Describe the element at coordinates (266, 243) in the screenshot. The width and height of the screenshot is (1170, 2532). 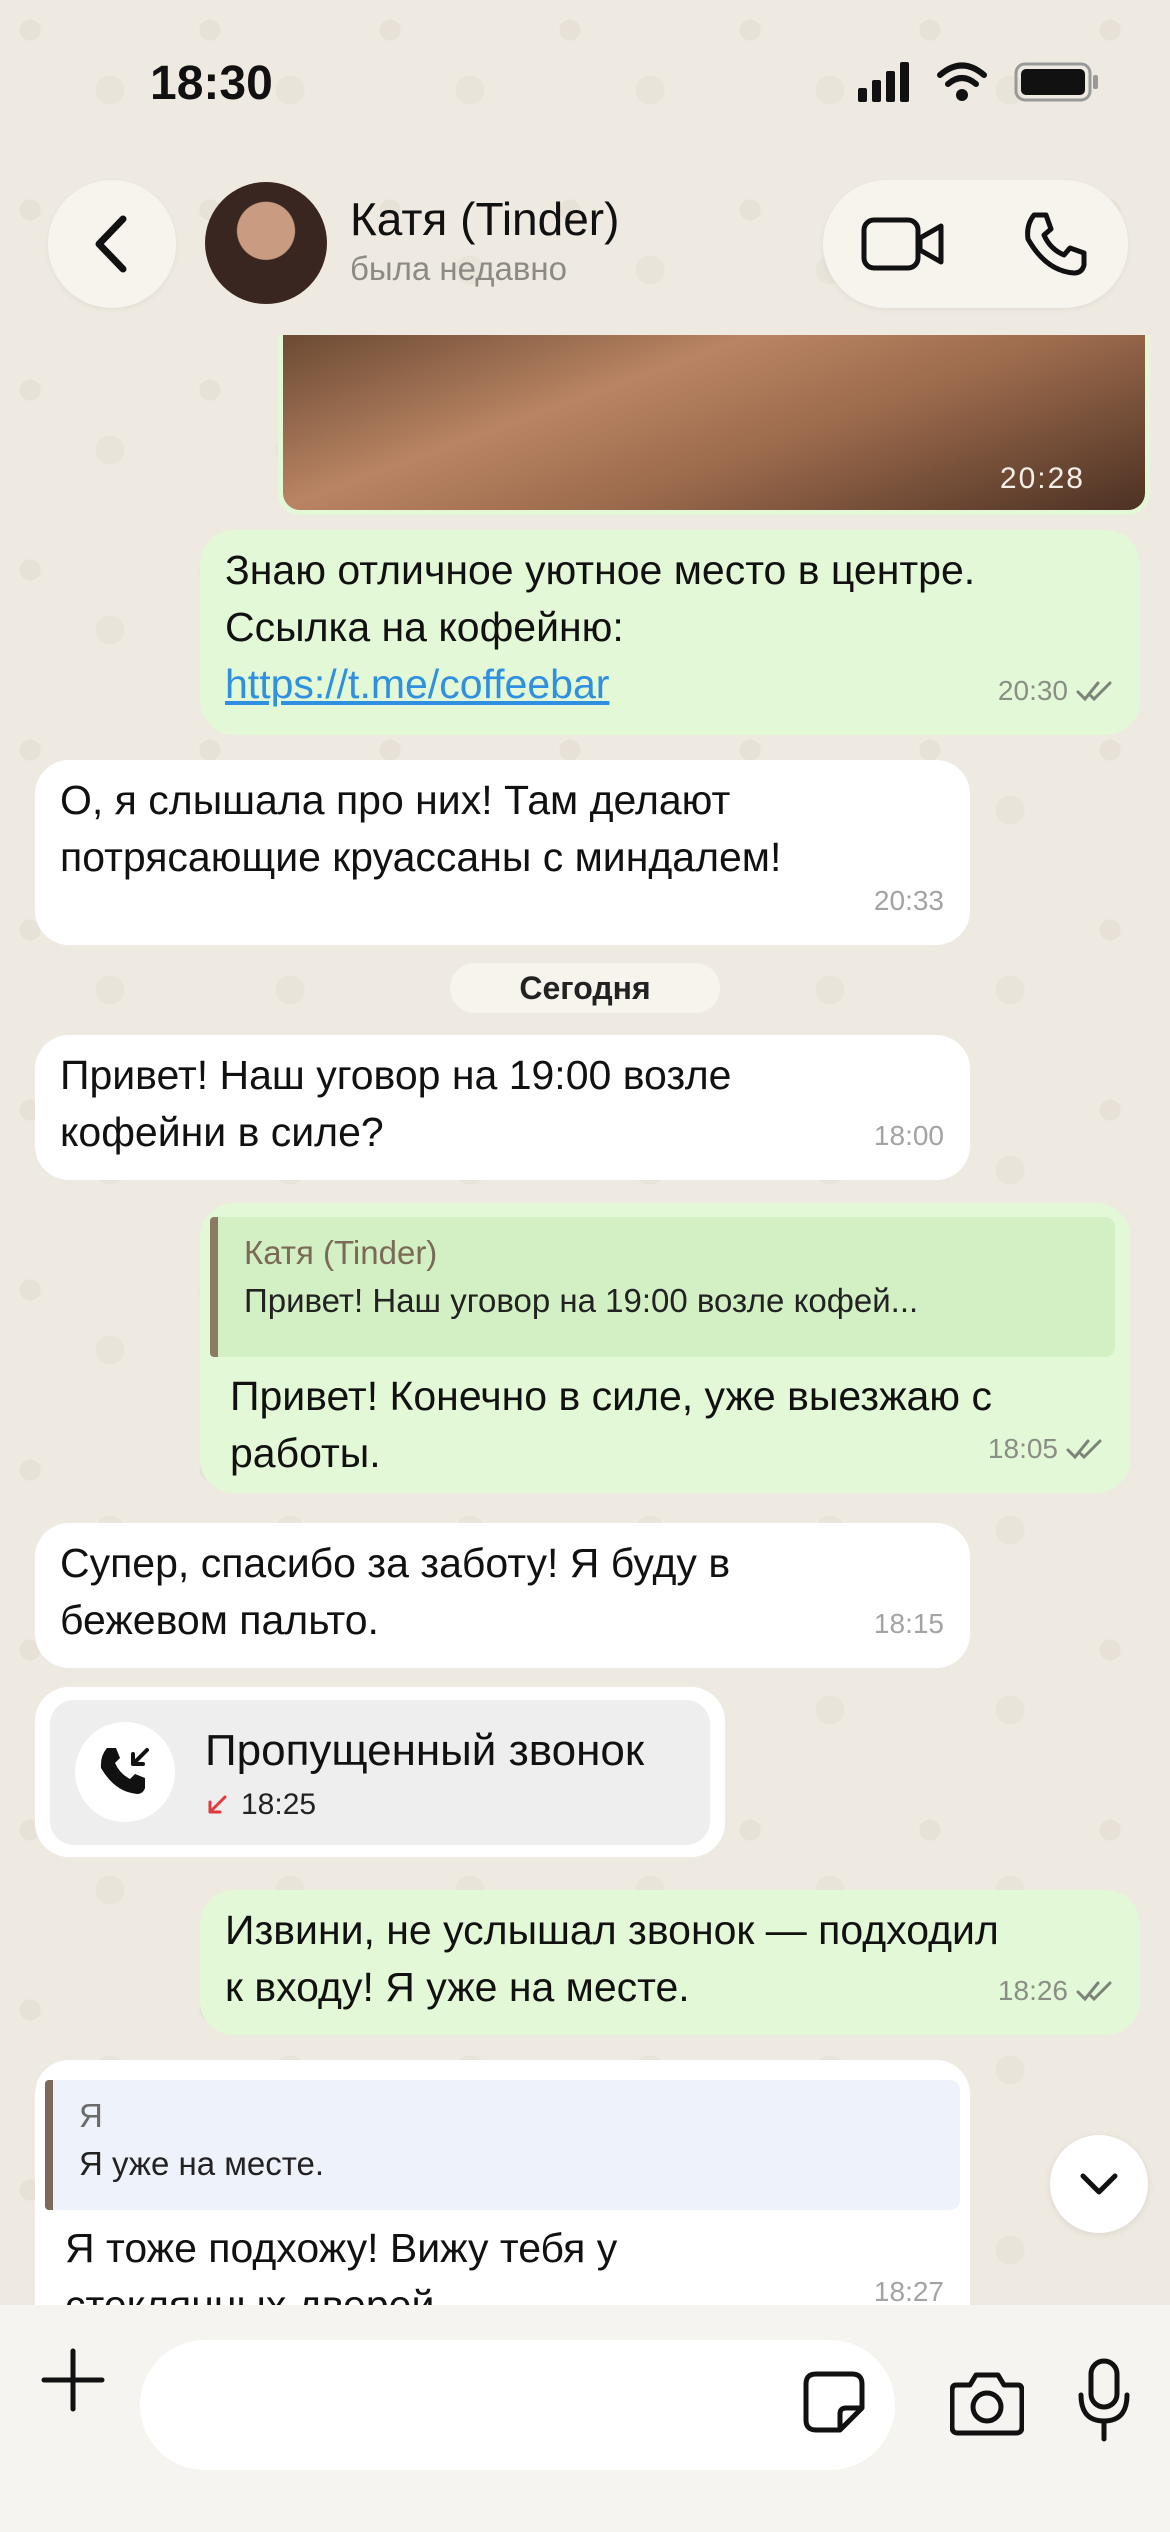
I see `avatar` at that location.